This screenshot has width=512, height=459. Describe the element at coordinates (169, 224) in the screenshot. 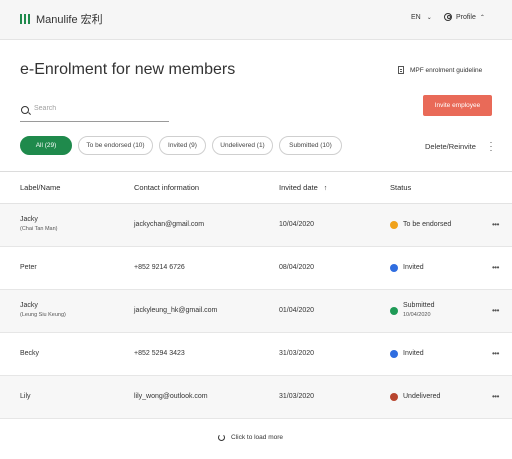

I see `contact-info: jackychan@gmail.com` at that location.